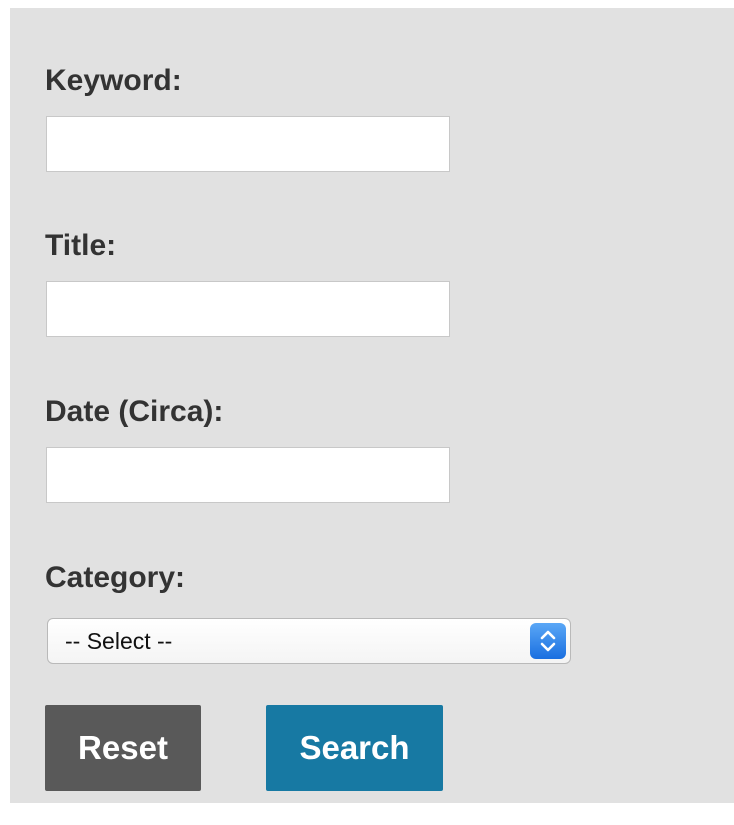  What do you see at coordinates (123, 748) in the screenshot?
I see `reset-button: Reset` at bounding box center [123, 748].